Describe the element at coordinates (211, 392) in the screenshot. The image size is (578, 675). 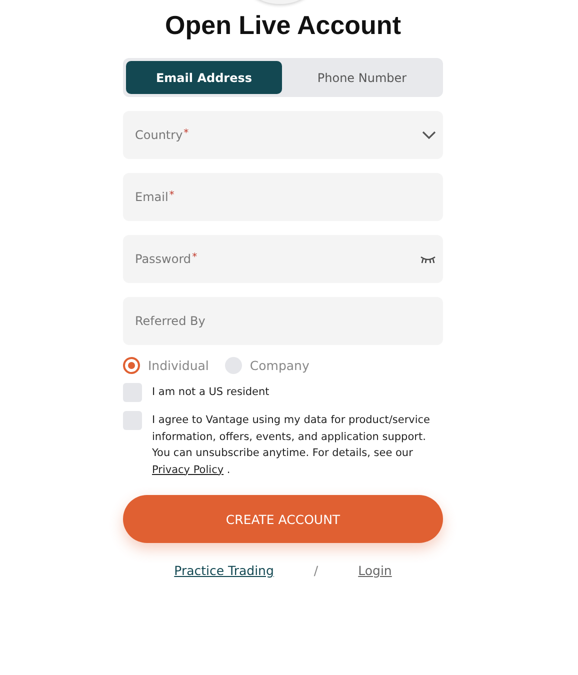
I see `checkbox-label: I am not a US resident` at that location.